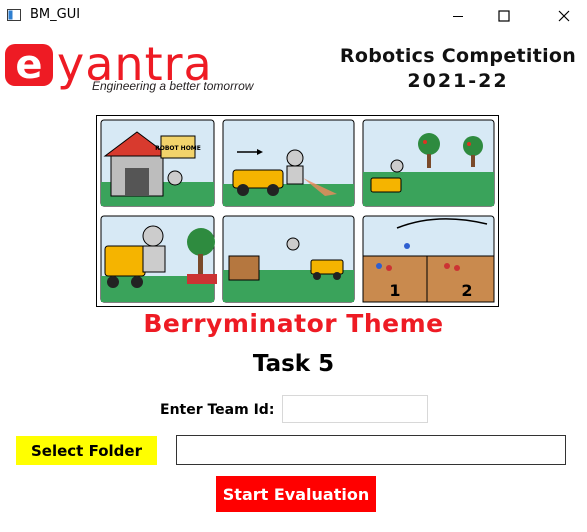 The height and width of the screenshot is (532, 587). Describe the element at coordinates (371, 450) in the screenshot. I see `folder-path-input` at that location.